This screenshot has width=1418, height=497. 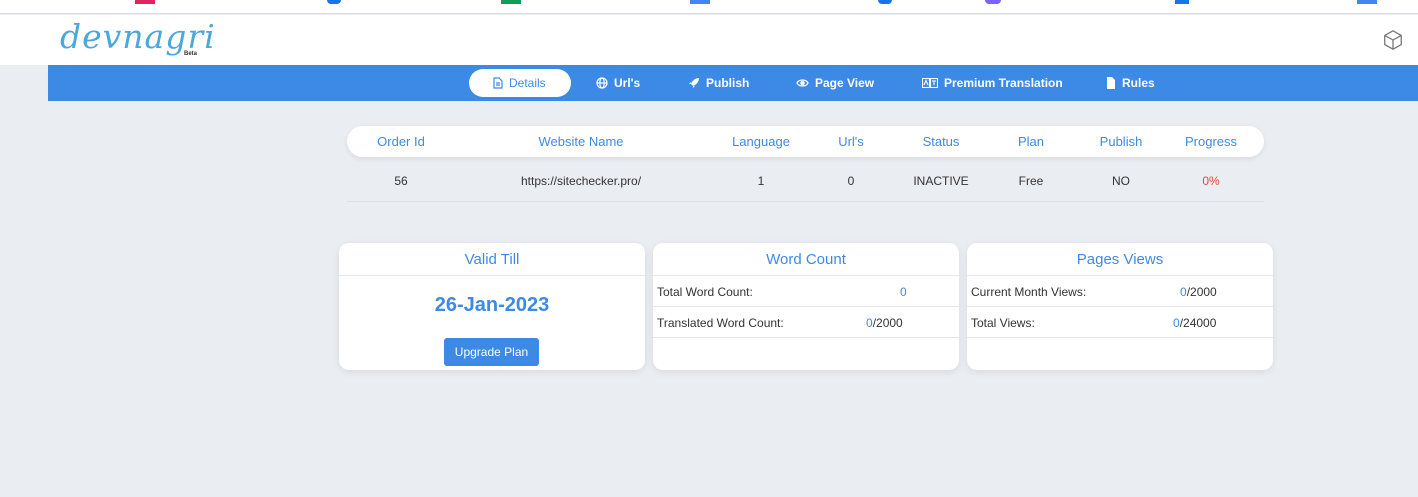 I want to click on tab-label: Publish, so click(x=728, y=83).